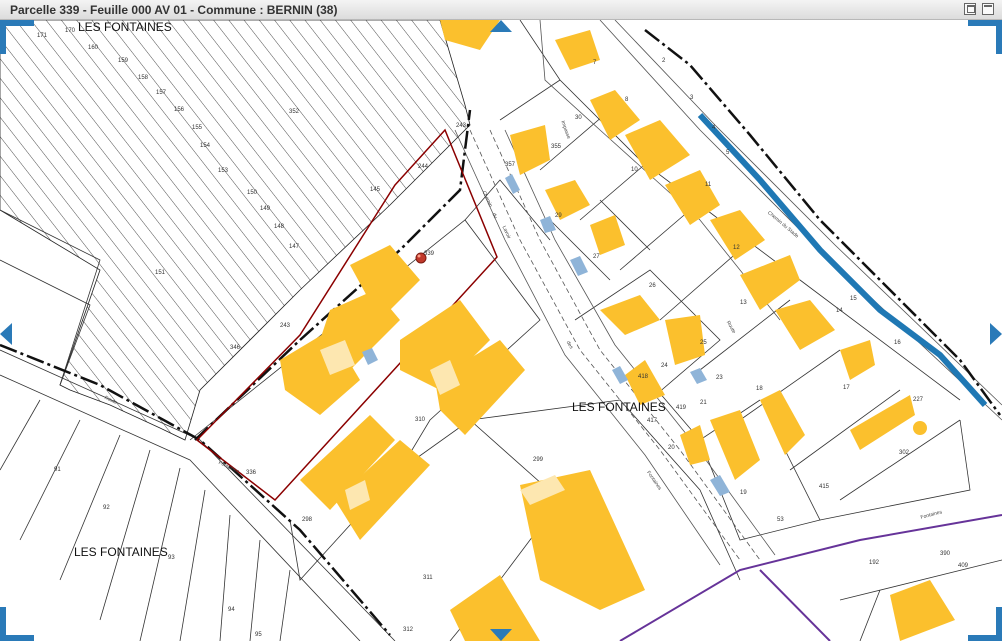 Image resolution: width=1002 pixels, height=641 pixels. What do you see at coordinates (988, 9) in the screenshot?
I see `maximize-window-button` at bounding box center [988, 9].